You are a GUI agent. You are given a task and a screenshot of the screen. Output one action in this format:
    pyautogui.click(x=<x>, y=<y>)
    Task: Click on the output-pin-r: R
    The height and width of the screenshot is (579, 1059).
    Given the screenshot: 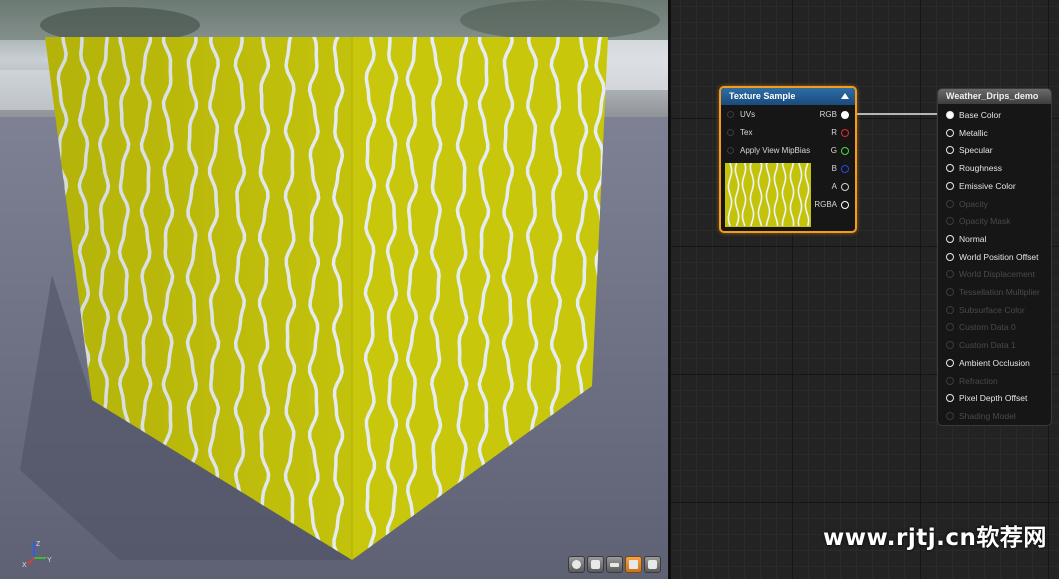 What is the action you would take?
    pyautogui.click(x=819, y=133)
    